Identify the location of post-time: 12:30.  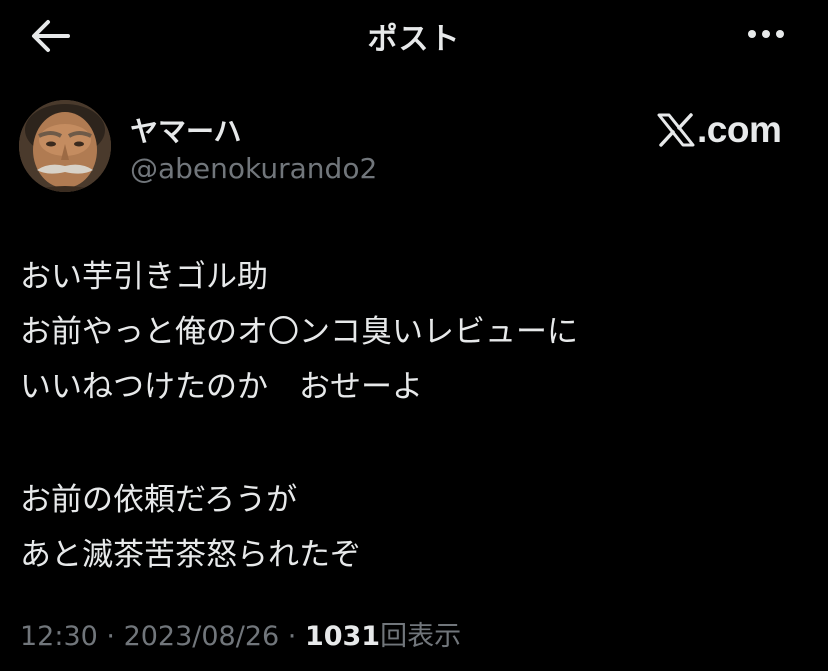
(59, 636).